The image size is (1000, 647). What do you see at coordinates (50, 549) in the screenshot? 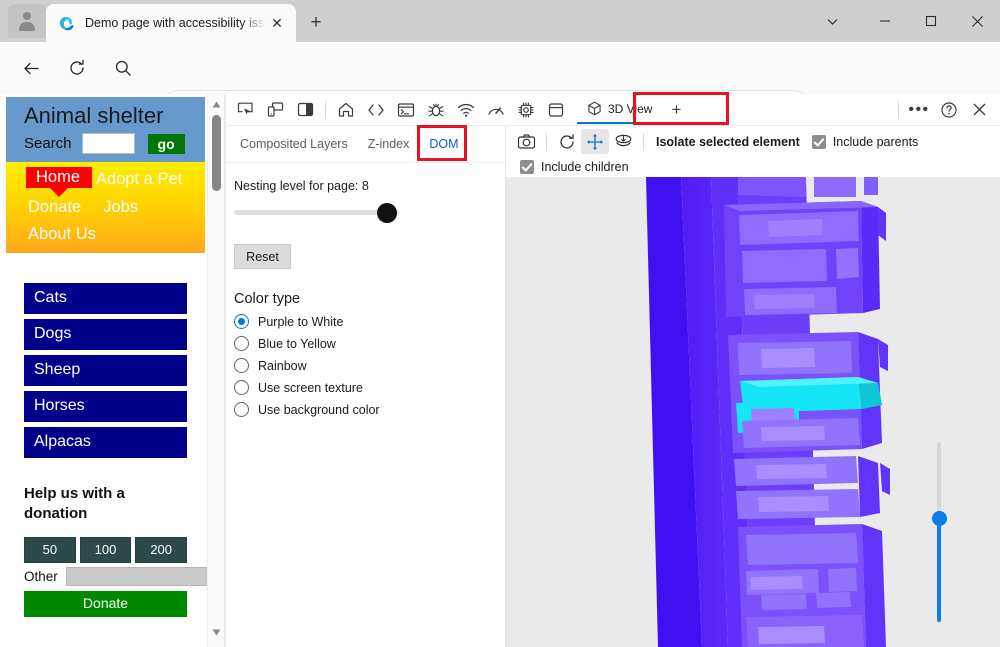
I see `amount-button-50: 50` at bounding box center [50, 549].